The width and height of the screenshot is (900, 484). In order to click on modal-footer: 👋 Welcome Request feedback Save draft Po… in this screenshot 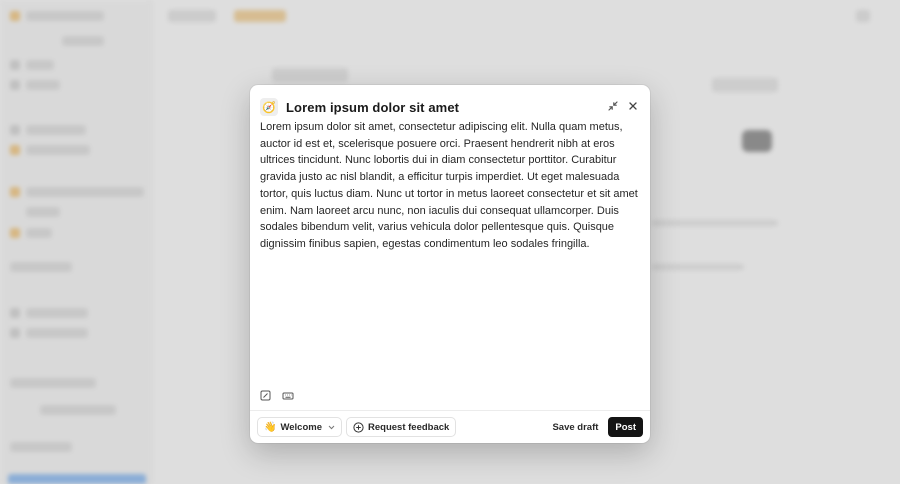, I will do `click(450, 426)`.